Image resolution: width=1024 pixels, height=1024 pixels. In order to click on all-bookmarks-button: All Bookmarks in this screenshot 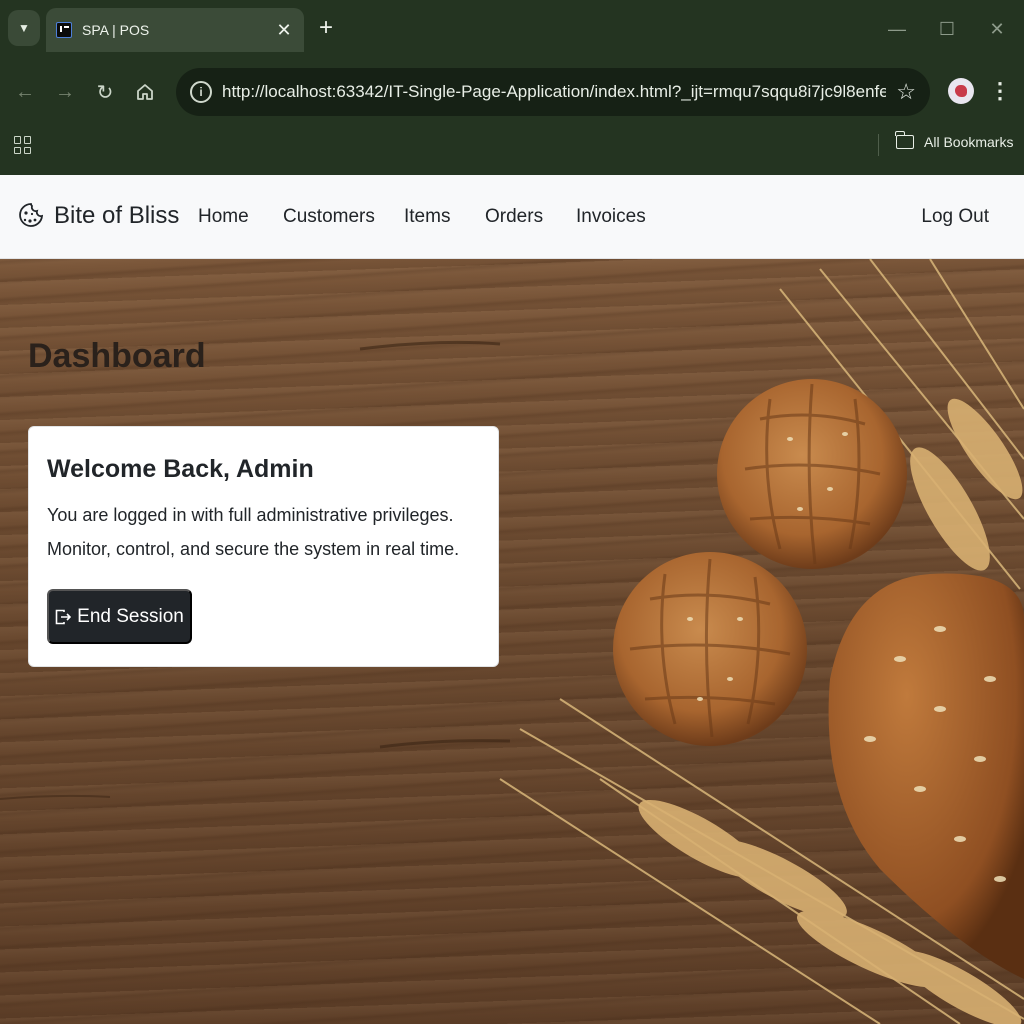, I will do `click(954, 140)`.